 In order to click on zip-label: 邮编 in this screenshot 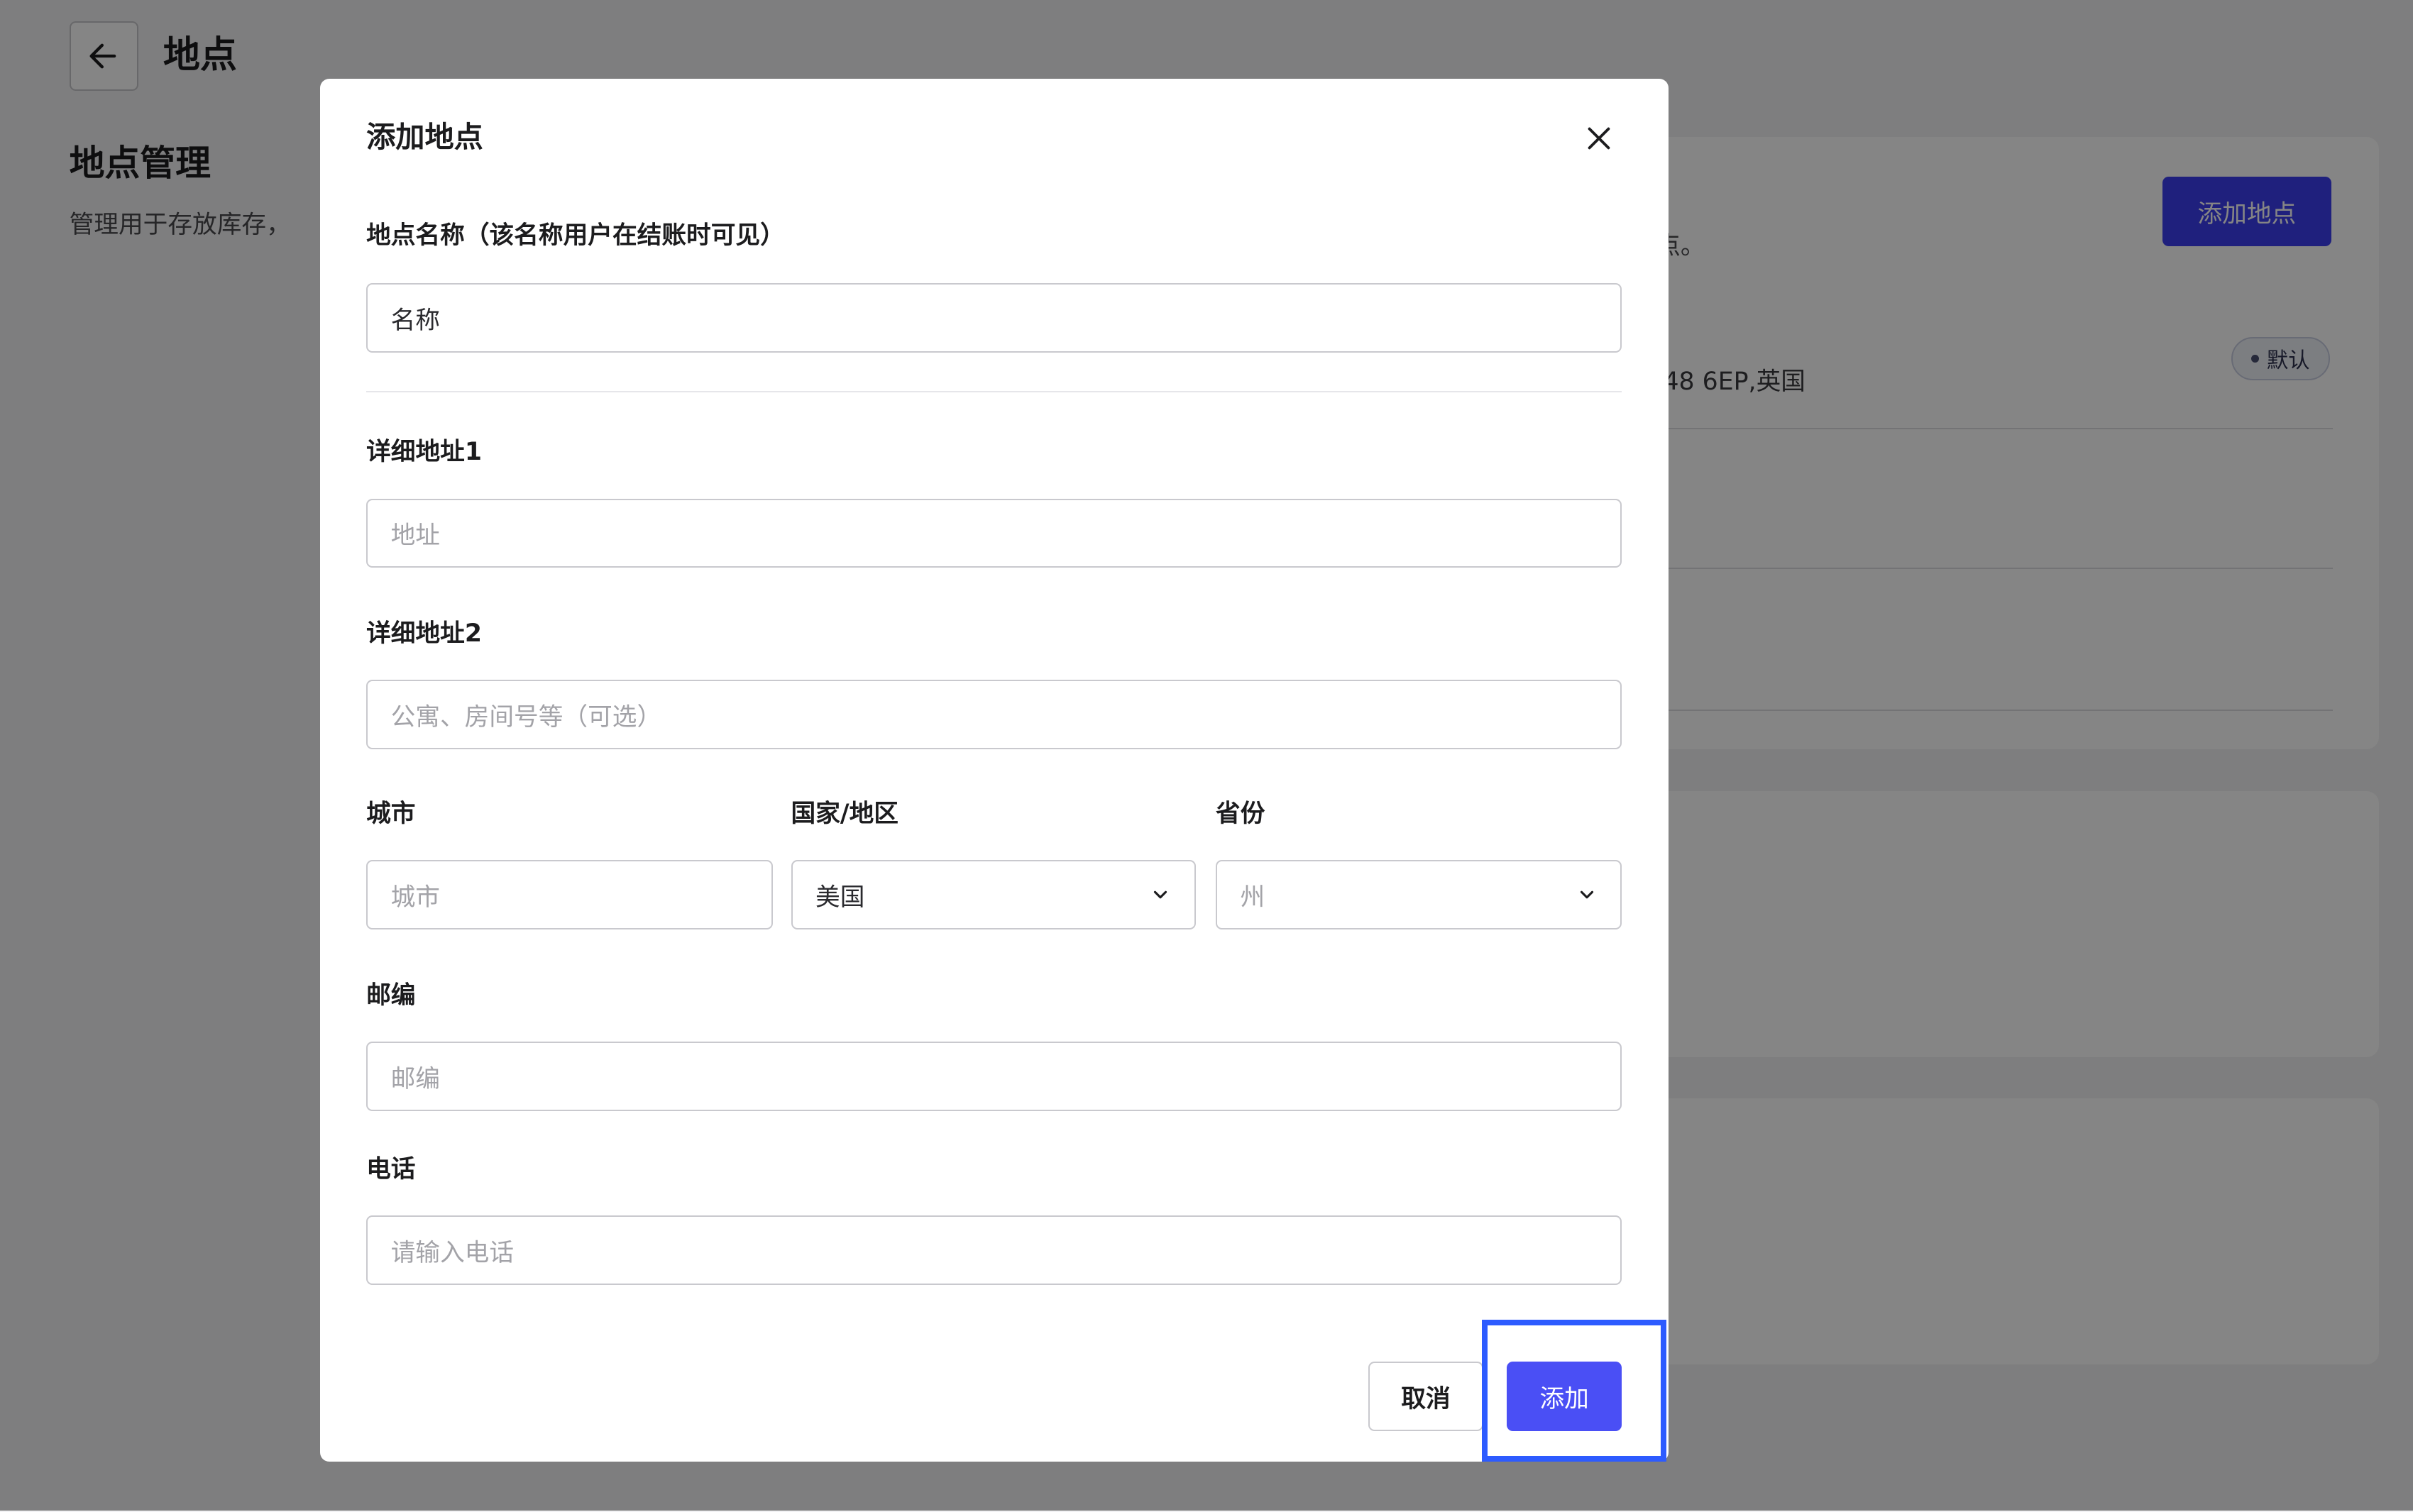, I will do `click(391, 995)`.